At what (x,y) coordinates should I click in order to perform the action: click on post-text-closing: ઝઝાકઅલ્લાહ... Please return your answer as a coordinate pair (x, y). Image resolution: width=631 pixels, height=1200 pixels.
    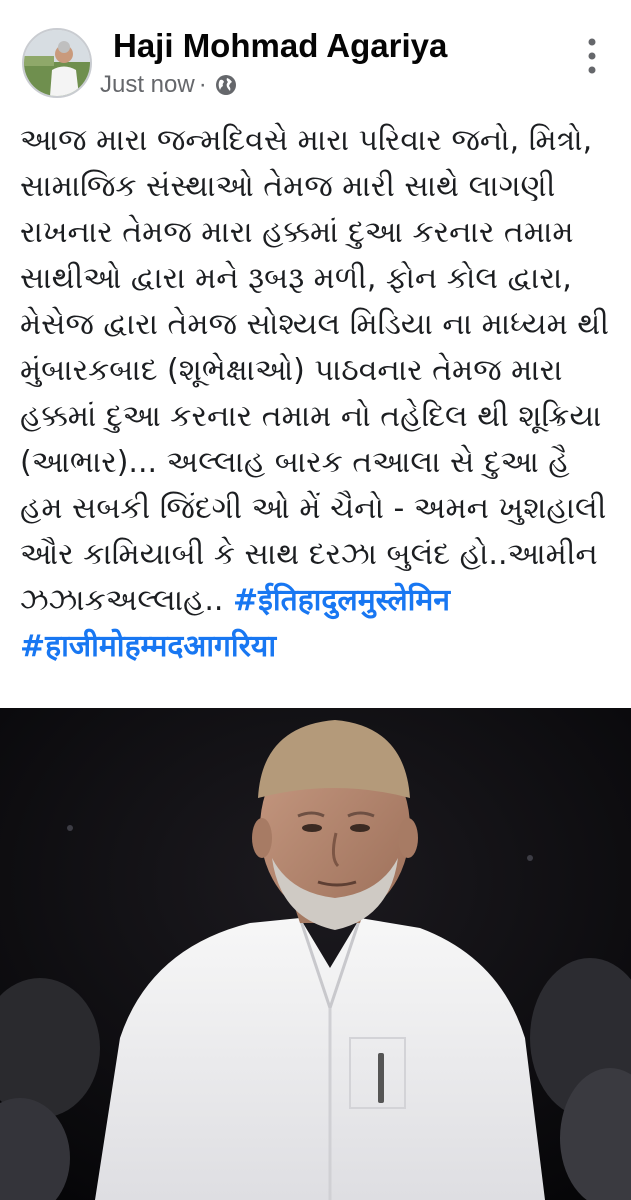
    Looking at the image, I should click on (126, 600).